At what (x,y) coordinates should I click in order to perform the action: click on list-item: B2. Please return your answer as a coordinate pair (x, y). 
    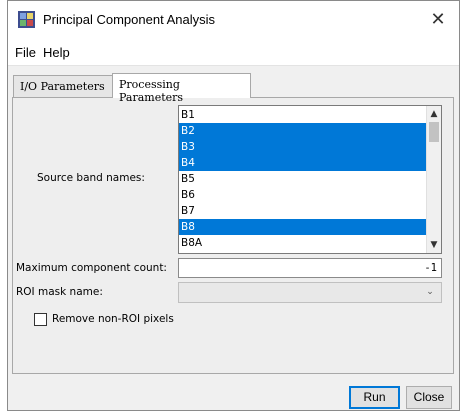
    Looking at the image, I should click on (303, 131).